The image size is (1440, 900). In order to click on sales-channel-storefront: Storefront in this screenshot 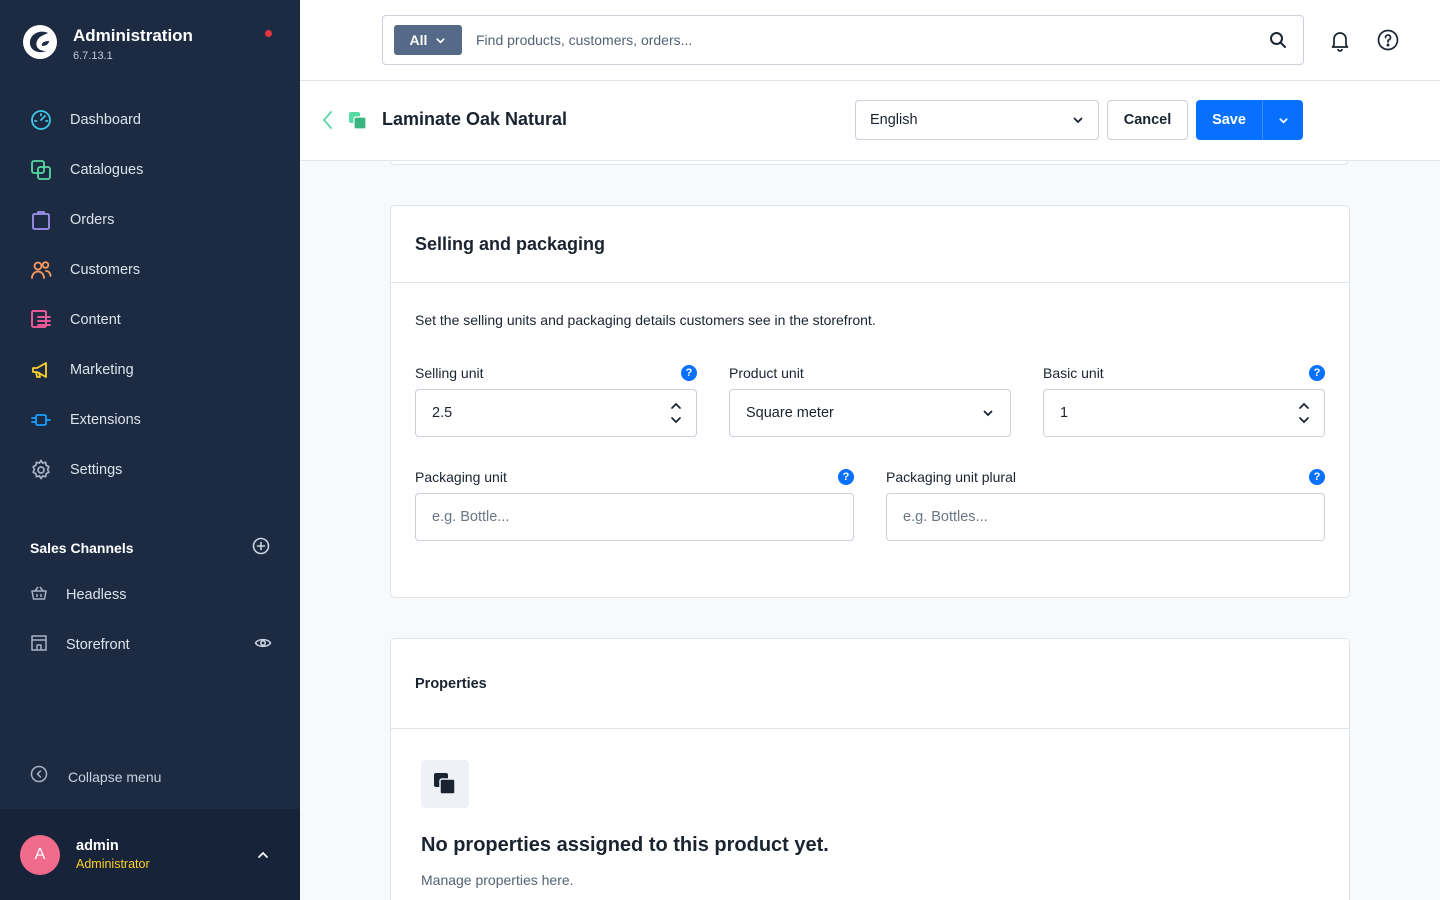, I will do `click(151, 645)`.